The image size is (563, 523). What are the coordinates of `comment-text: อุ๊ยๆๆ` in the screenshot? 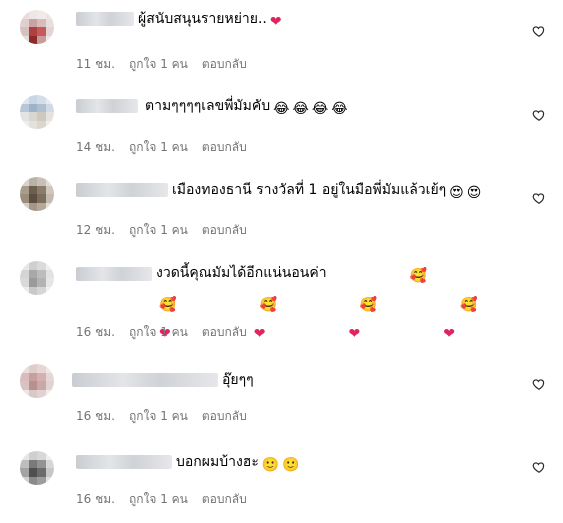 It's located at (238, 380).